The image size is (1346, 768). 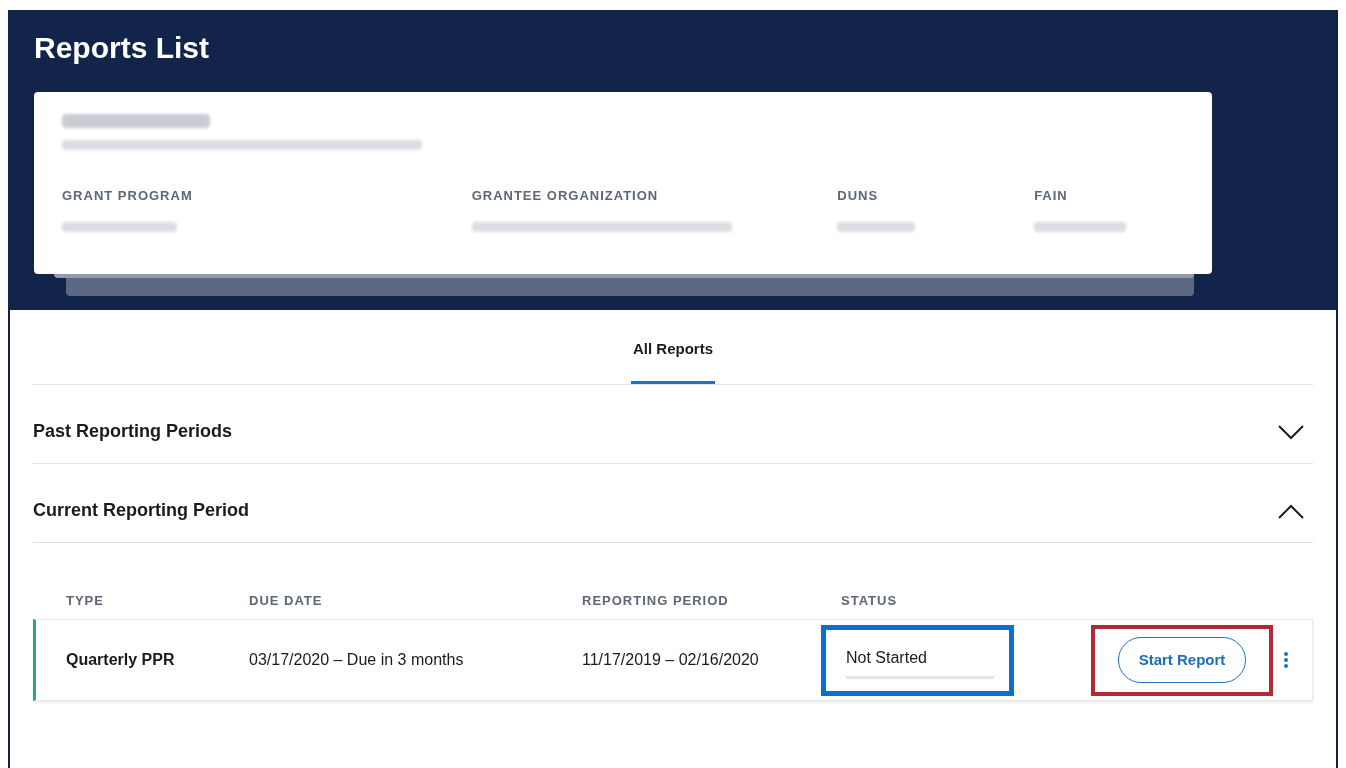 What do you see at coordinates (887, 657) in the screenshot?
I see `status-text: Not Started` at bounding box center [887, 657].